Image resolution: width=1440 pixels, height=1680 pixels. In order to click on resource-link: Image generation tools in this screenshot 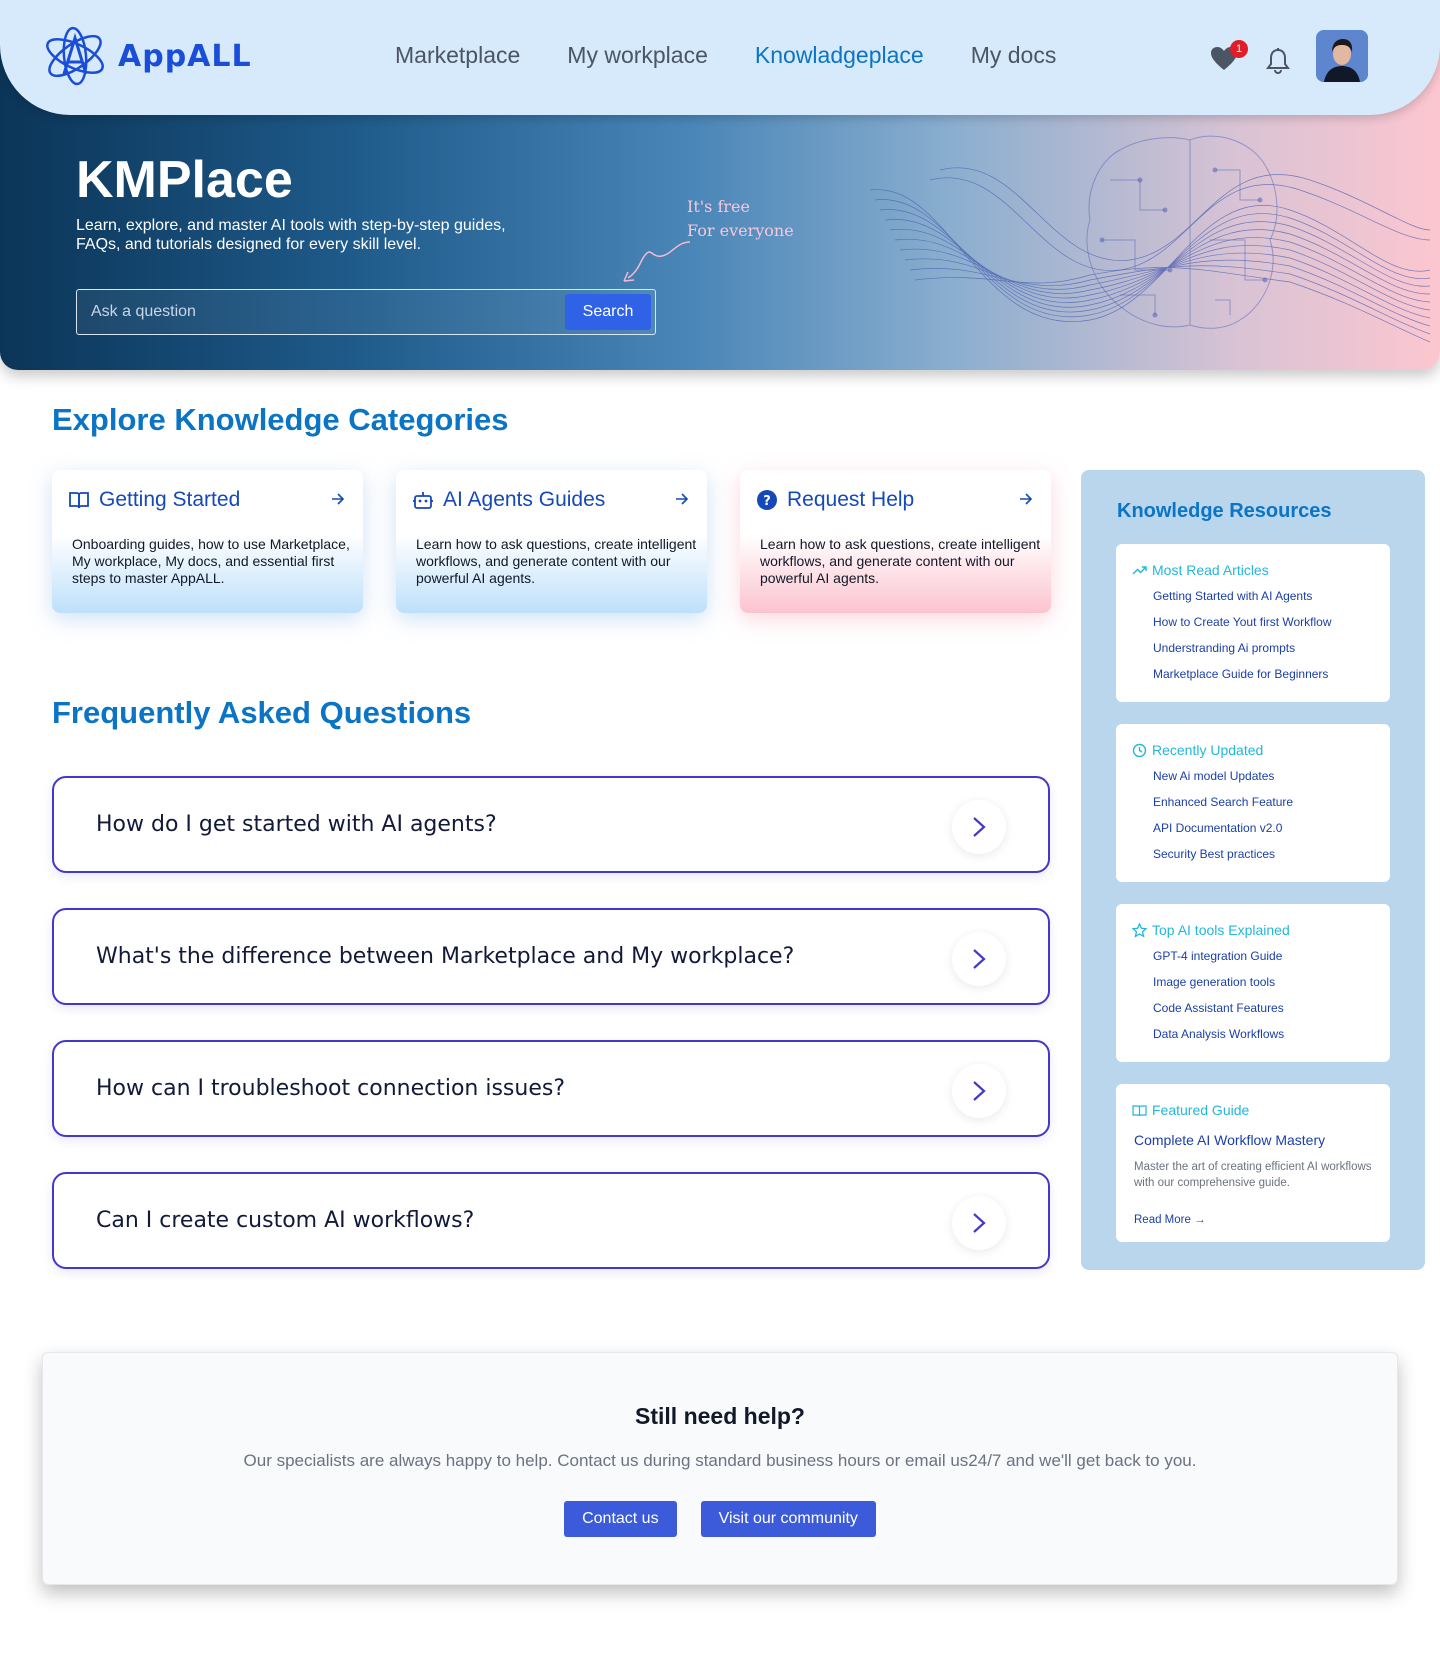, I will do `click(1218, 988)`.